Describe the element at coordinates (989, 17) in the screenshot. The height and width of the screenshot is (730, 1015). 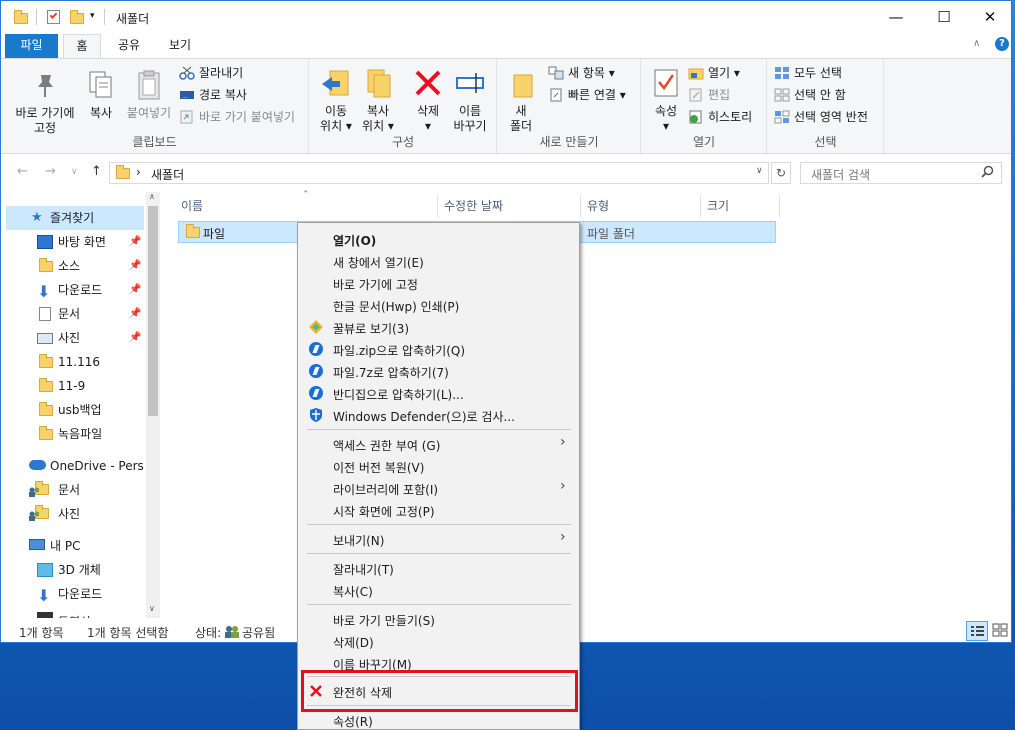
I see `close-button: ✕` at that location.